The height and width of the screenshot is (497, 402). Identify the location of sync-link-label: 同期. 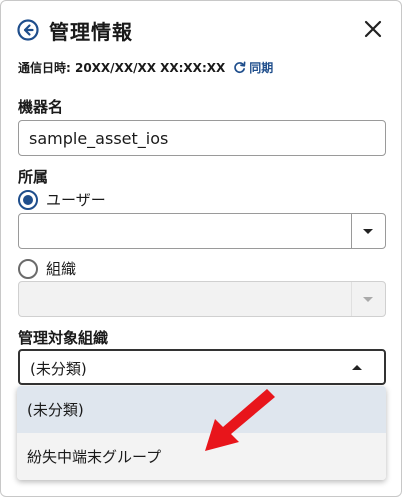
(261, 68).